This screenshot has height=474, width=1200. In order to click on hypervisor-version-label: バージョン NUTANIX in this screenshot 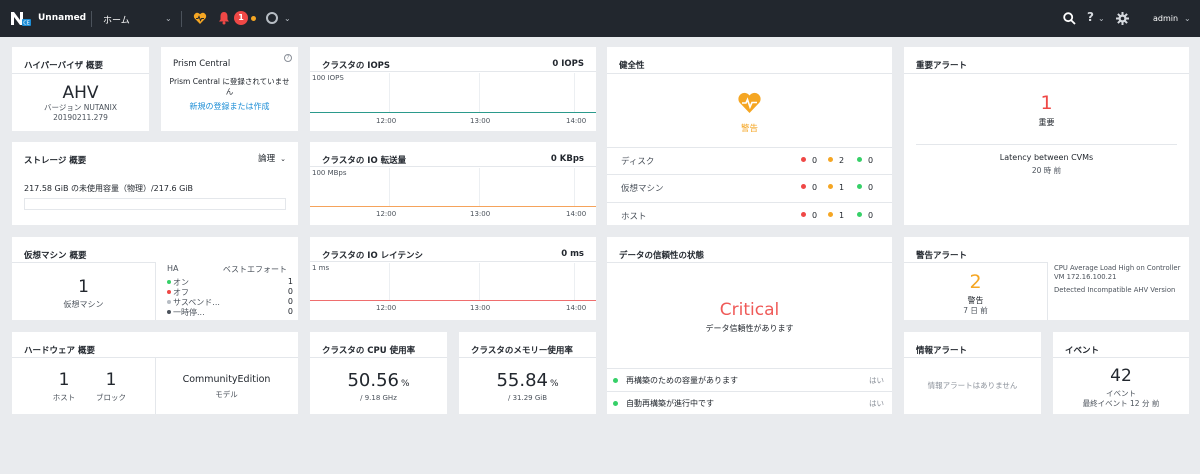, I will do `click(80, 107)`.